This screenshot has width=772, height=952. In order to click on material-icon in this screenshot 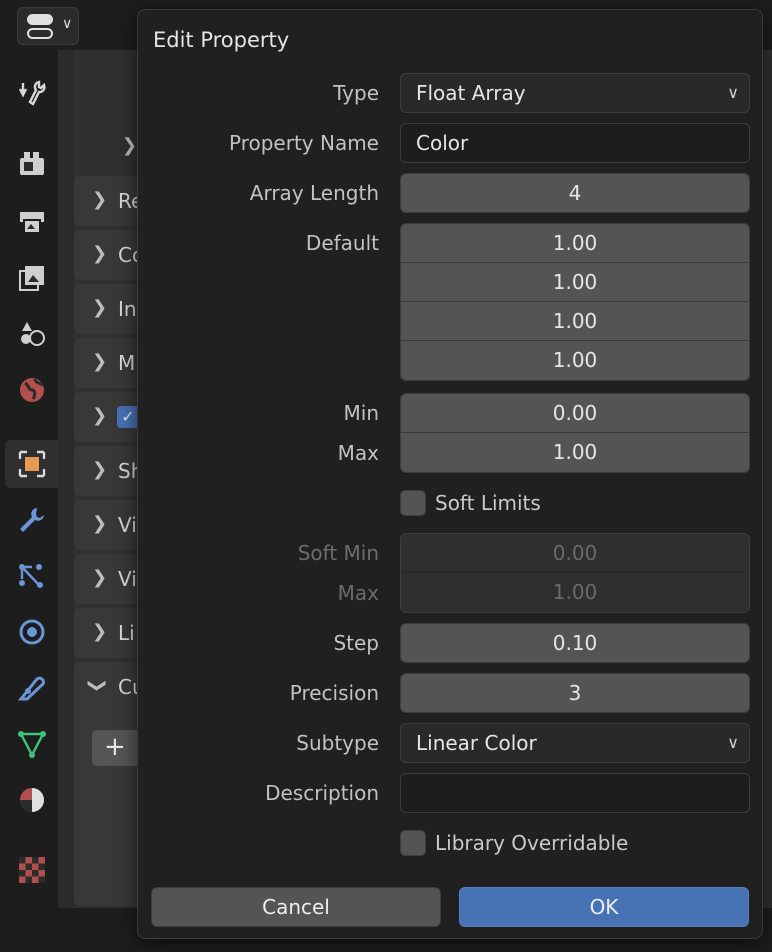, I will do `click(32, 800)`.